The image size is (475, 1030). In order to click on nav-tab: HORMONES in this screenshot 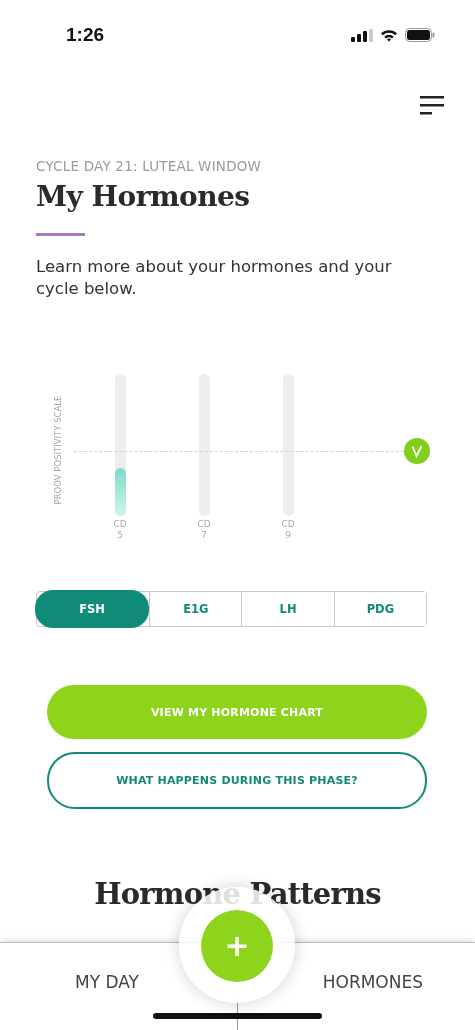, I will do `click(372, 982)`.